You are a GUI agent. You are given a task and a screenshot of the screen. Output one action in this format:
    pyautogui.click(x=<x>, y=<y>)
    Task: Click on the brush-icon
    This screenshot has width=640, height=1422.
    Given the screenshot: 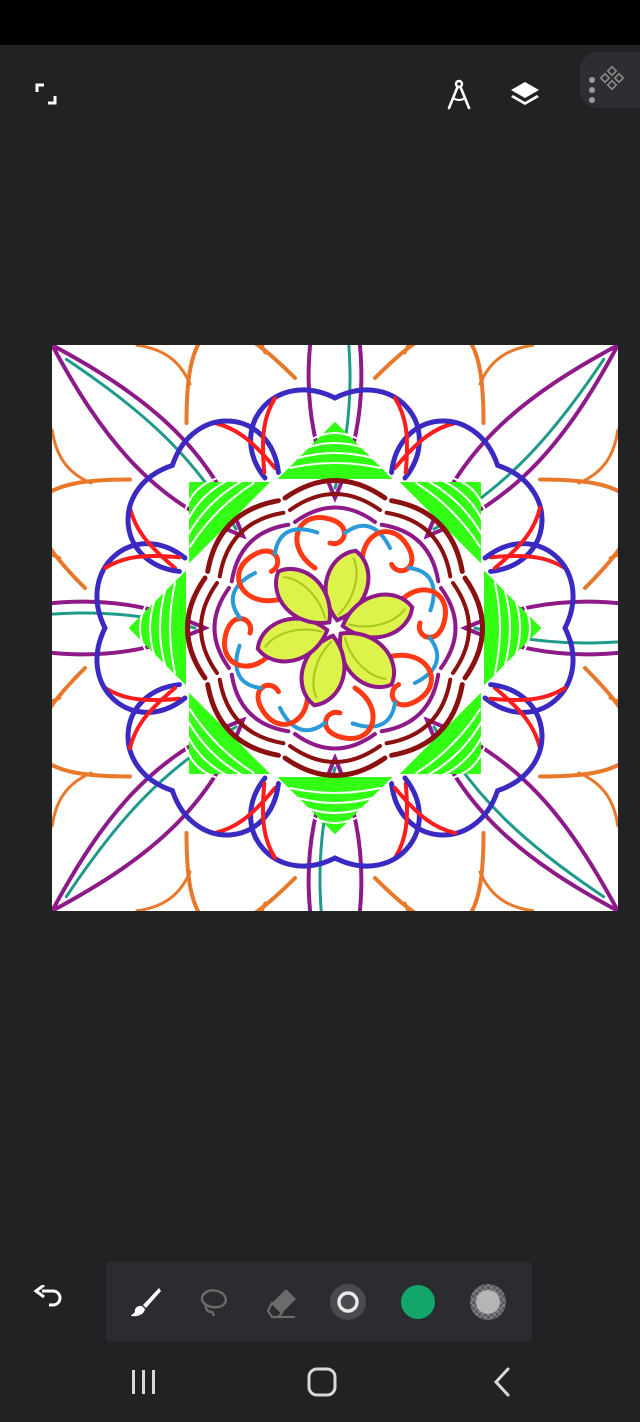 What is the action you would take?
    pyautogui.click(x=146, y=1302)
    